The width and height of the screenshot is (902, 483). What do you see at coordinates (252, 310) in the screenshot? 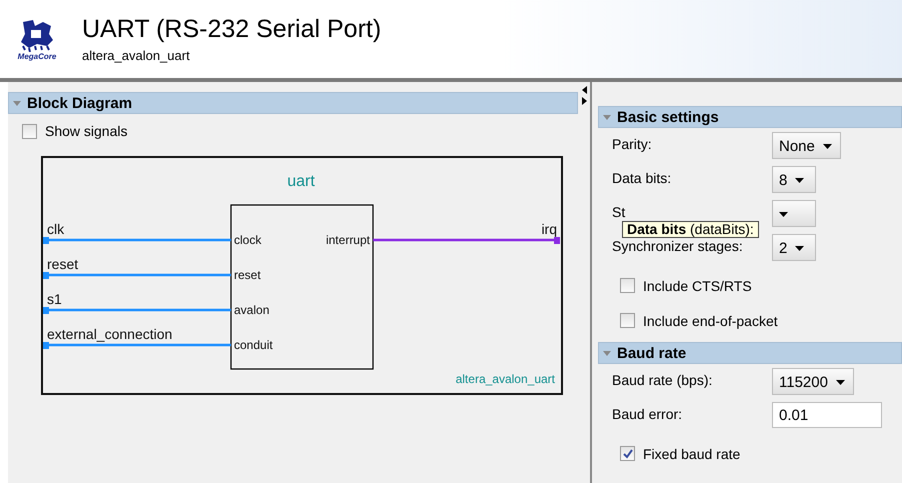
I see `port-label: avalon` at bounding box center [252, 310].